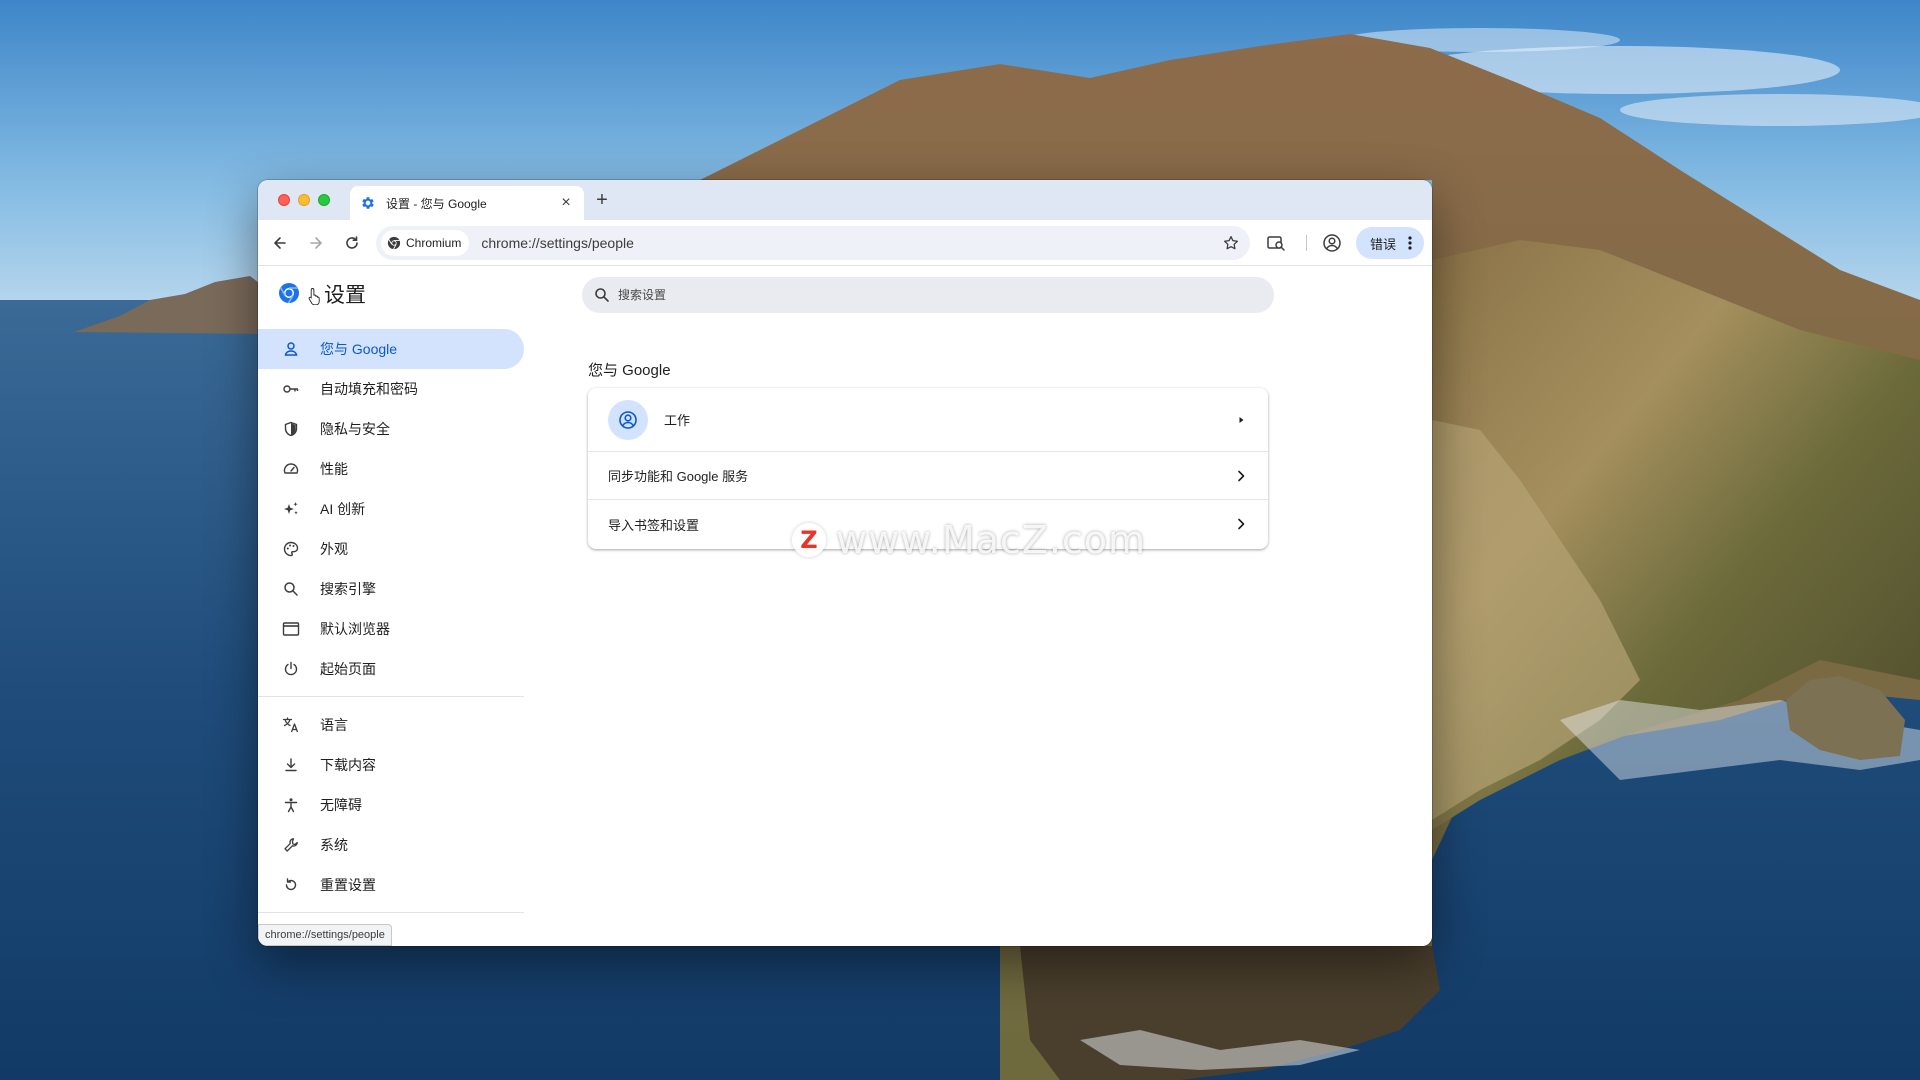 The image size is (1920, 1080). What do you see at coordinates (391, 509) in the screenshot?
I see `sidebar-item-ai-innovations: AI 创新` at bounding box center [391, 509].